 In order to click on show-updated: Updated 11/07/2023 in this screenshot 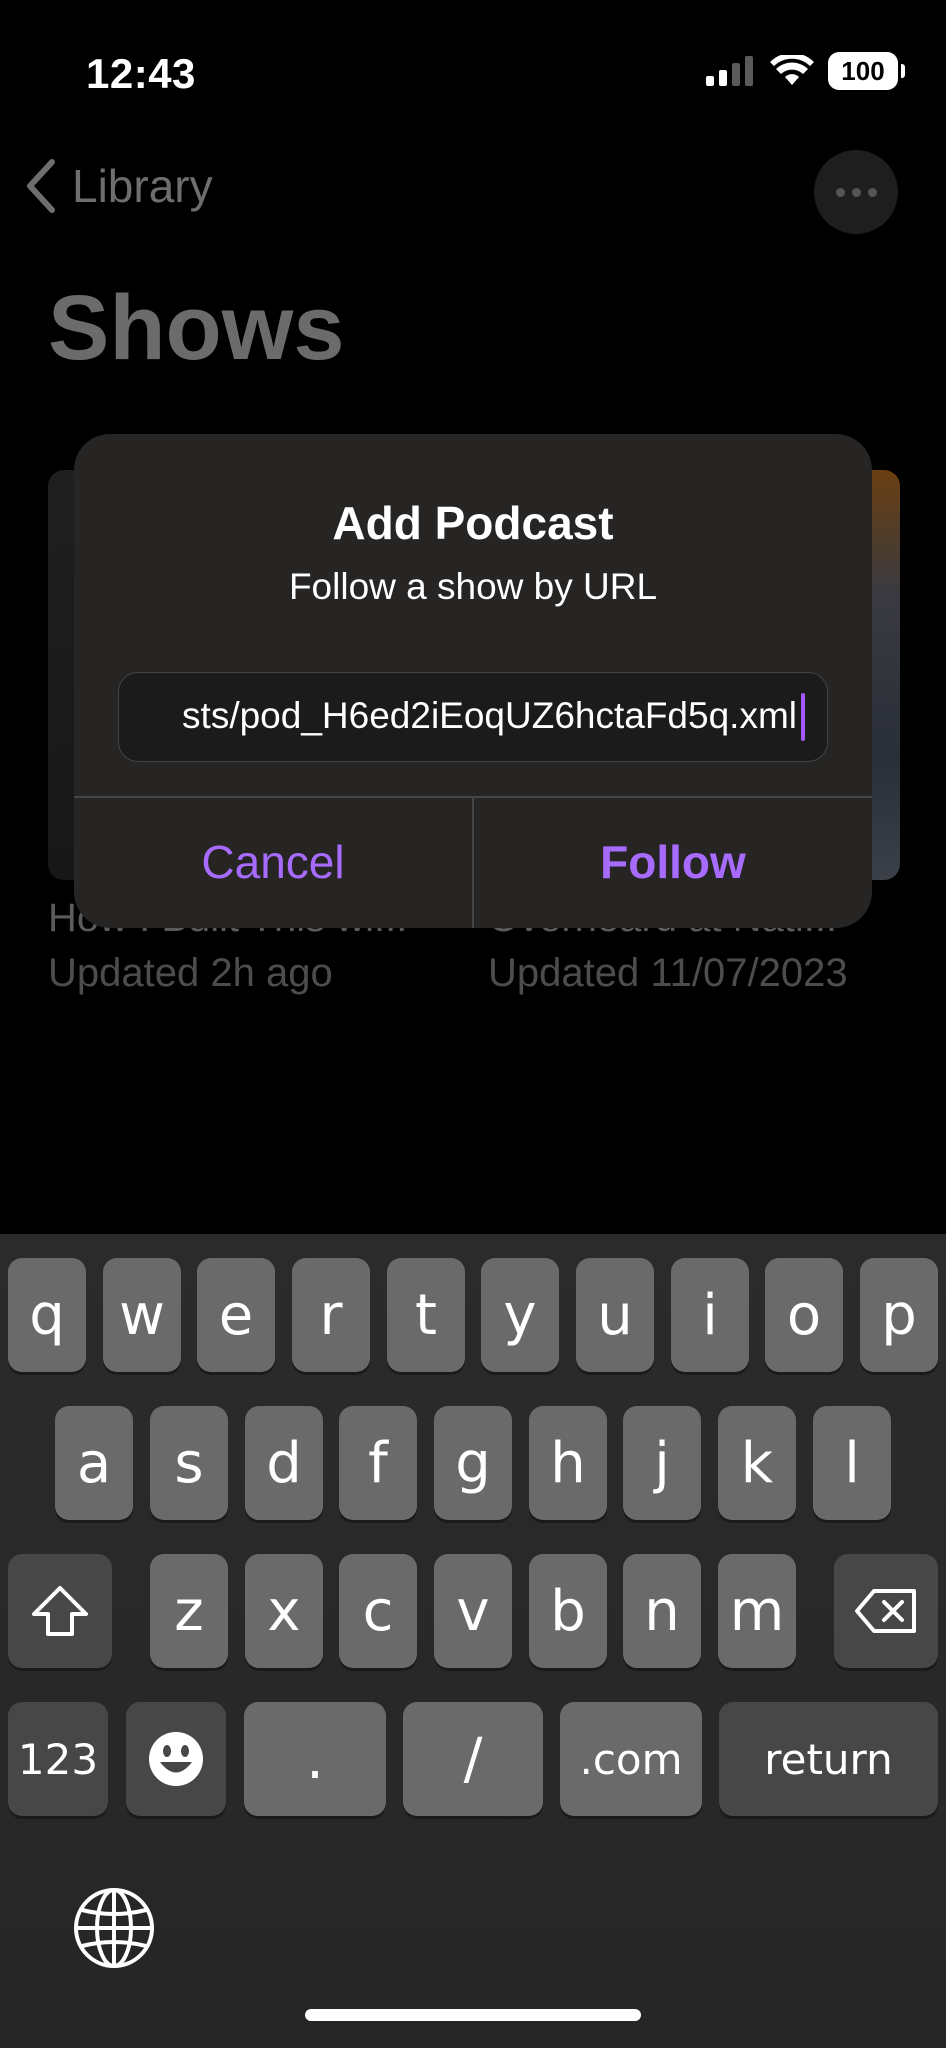, I will do `click(668, 973)`.